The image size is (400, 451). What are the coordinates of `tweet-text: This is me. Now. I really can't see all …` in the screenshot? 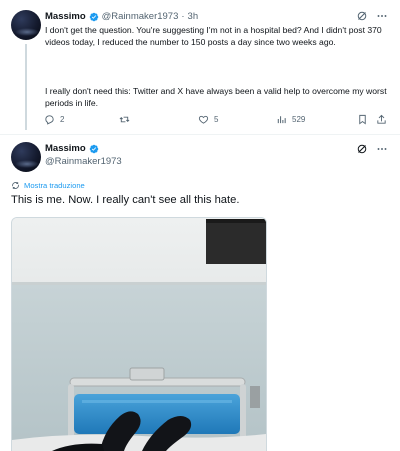 It's located at (125, 200).